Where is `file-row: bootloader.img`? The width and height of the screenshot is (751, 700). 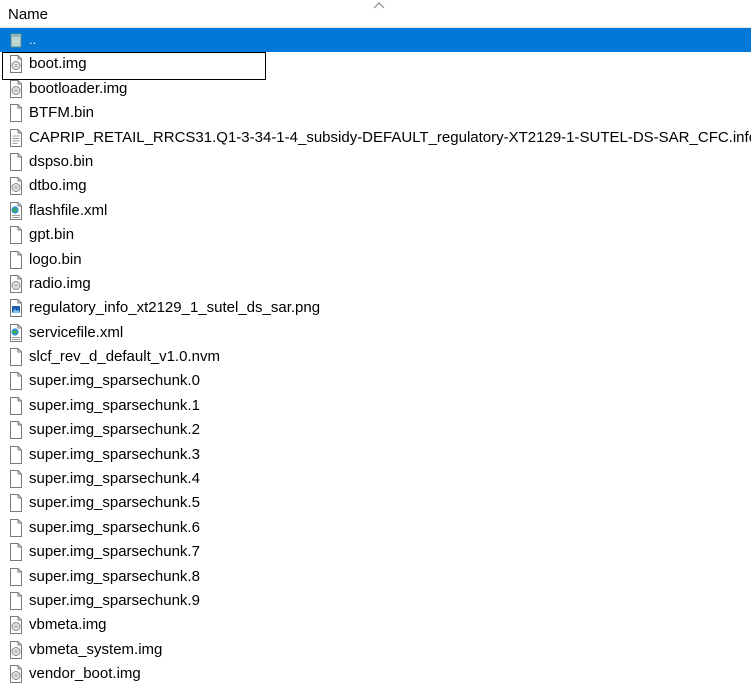 file-row: bootloader.img is located at coordinates (375, 89).